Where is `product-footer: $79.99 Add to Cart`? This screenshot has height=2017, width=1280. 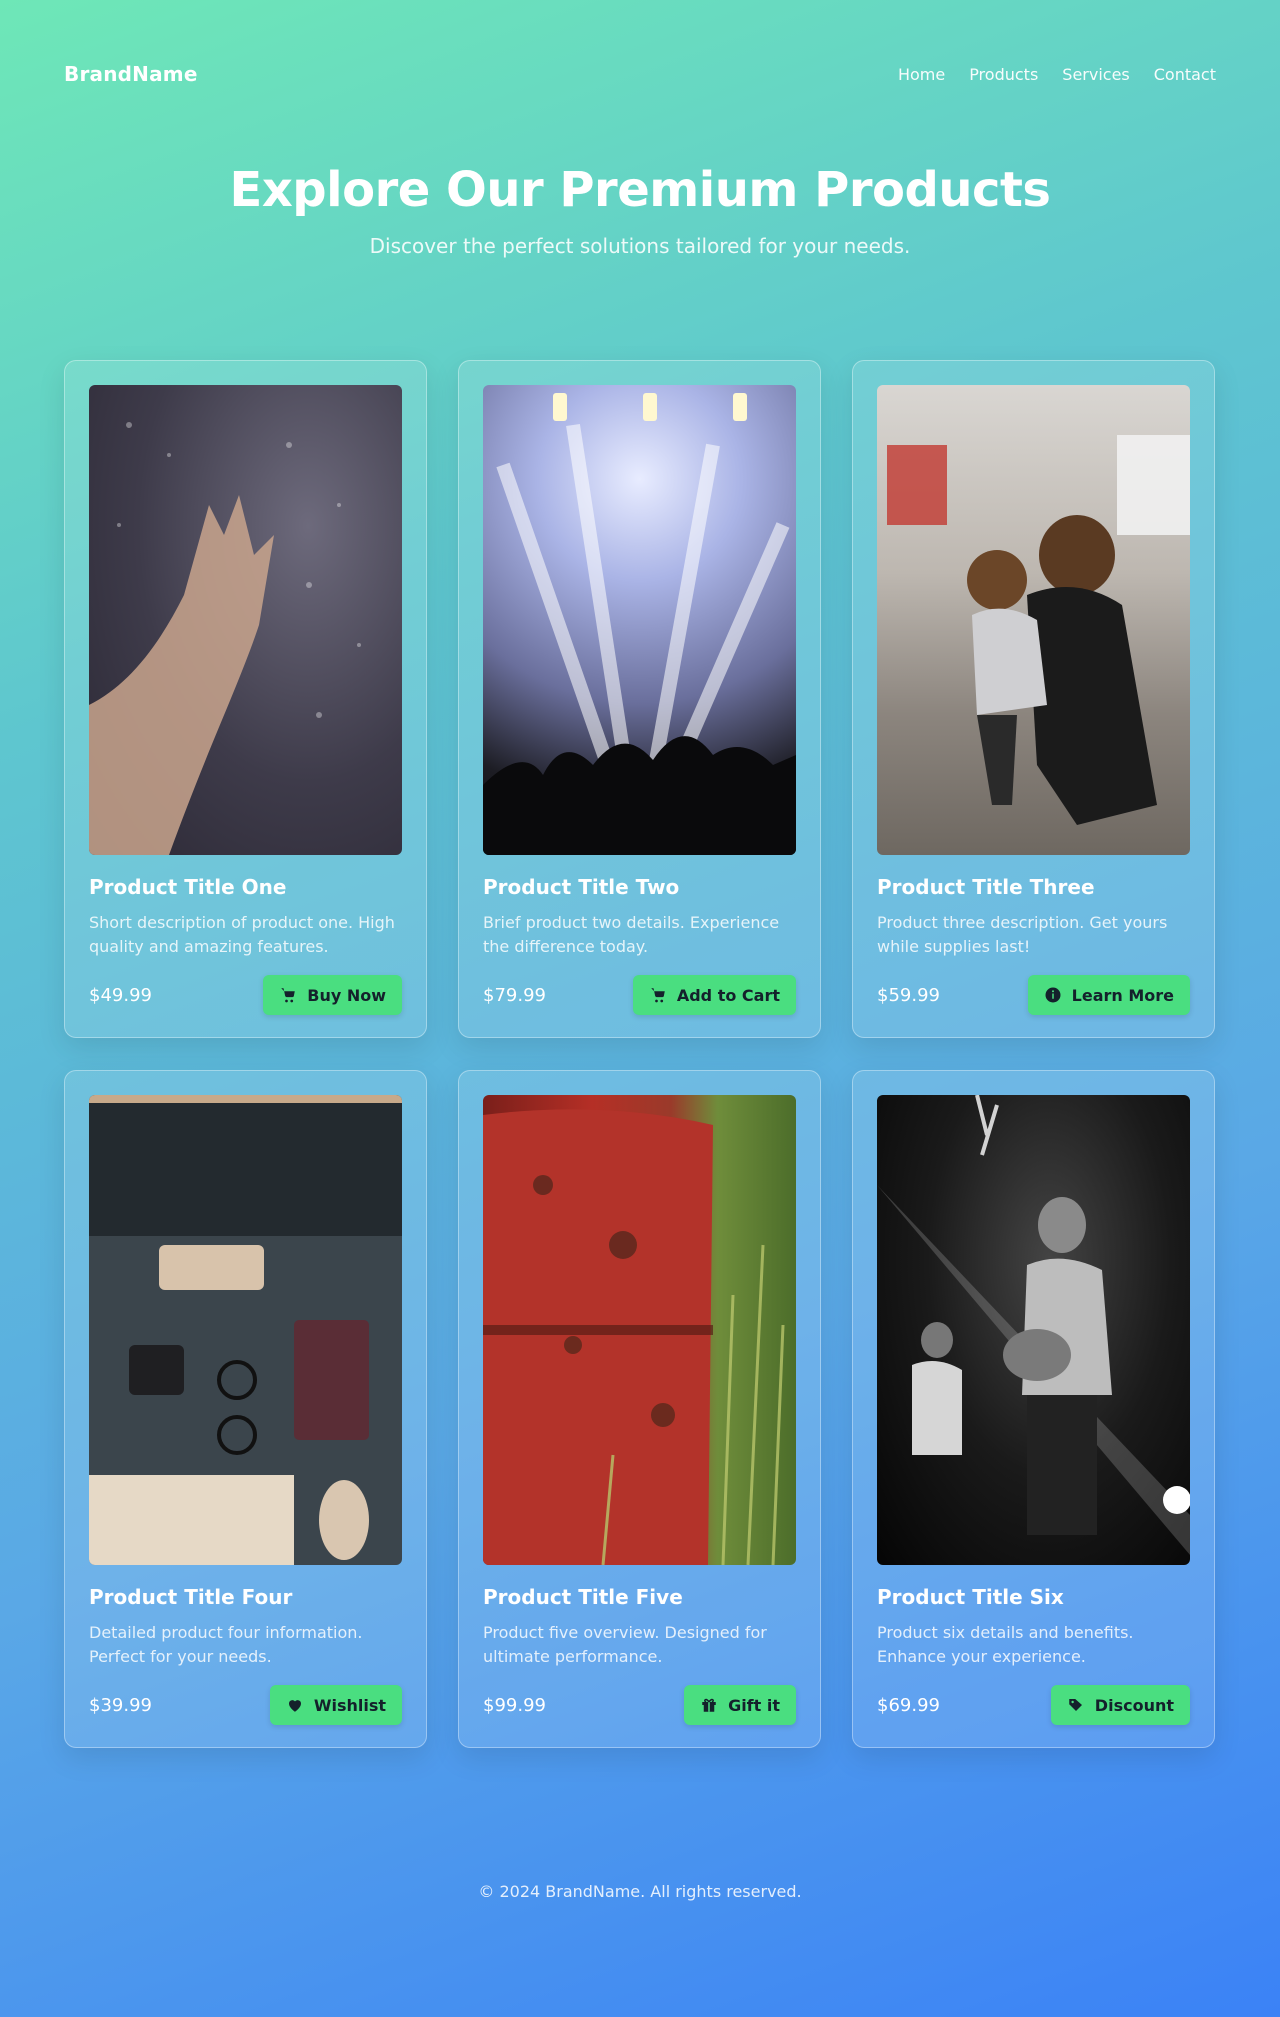
product-footer: $79.99 Add to Cart is located at coordinates (639, 995).